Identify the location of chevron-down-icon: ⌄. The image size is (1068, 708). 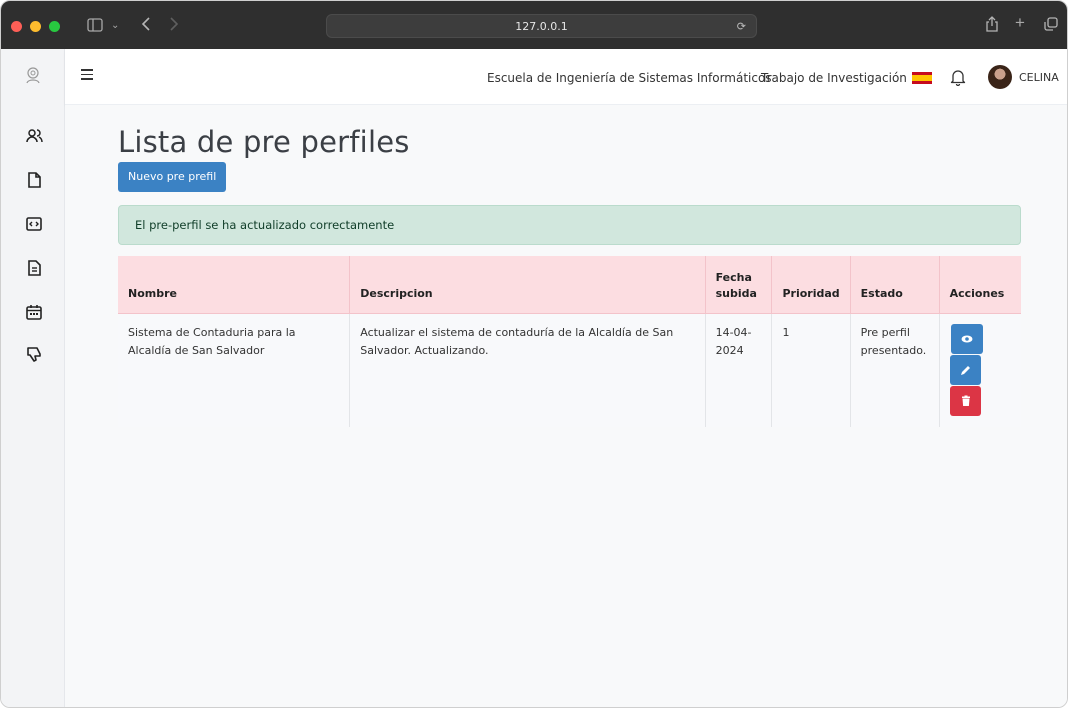
(115, 26).